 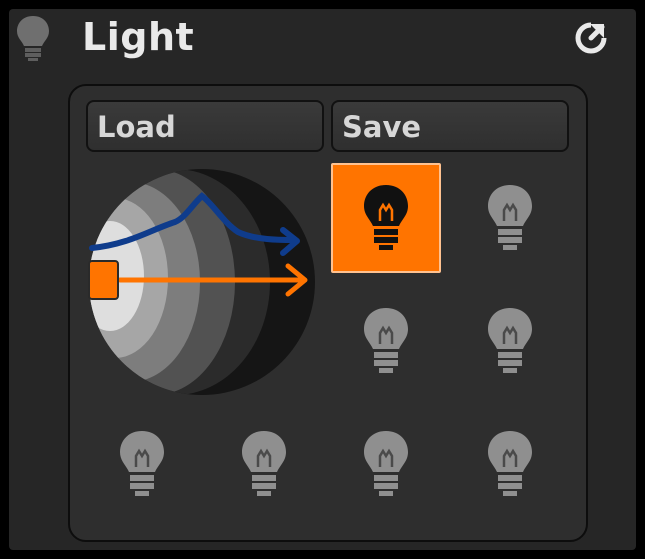 I want to click on save-button: Save, so click(x=450, y=126).